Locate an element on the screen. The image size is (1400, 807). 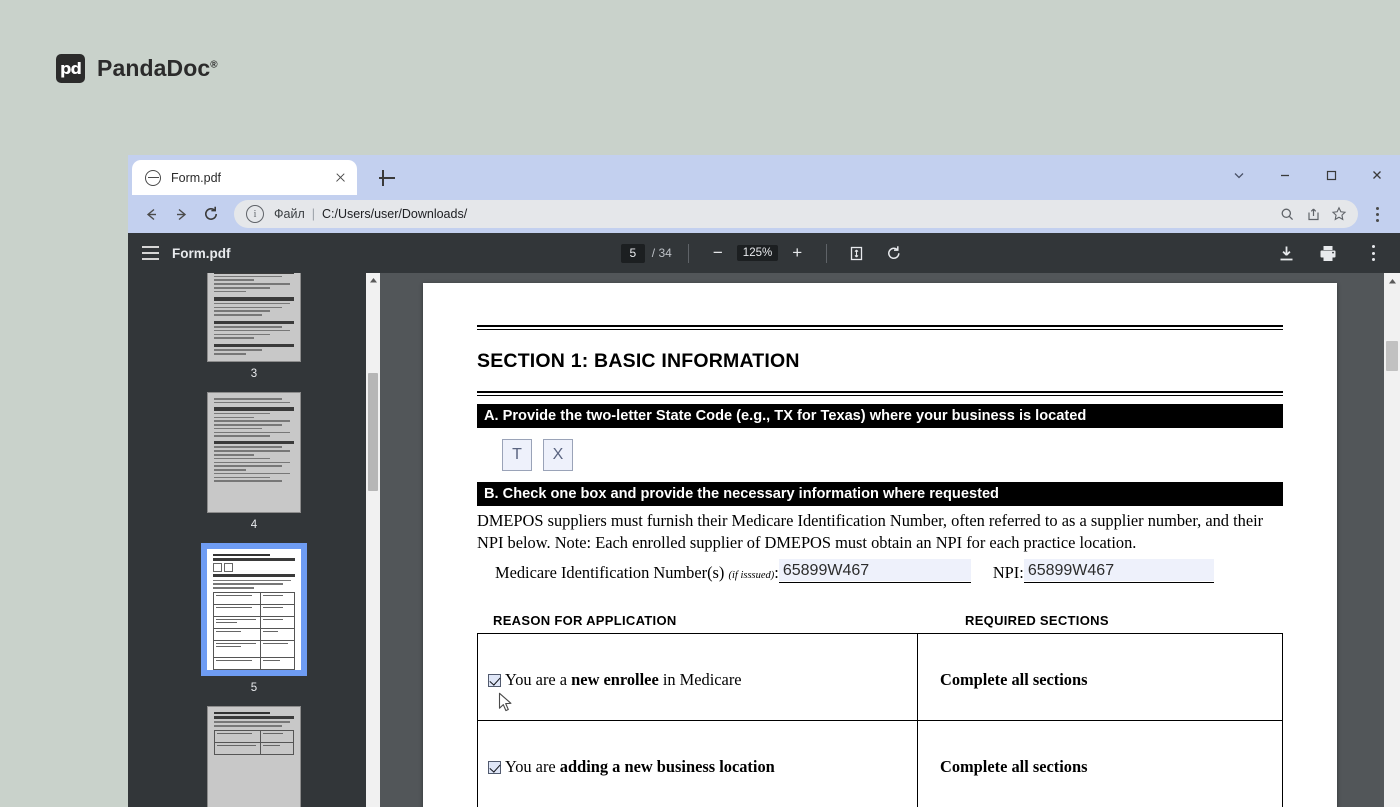
table-cell-reason: You are adding a new business location is located at coordinates (698, 764).